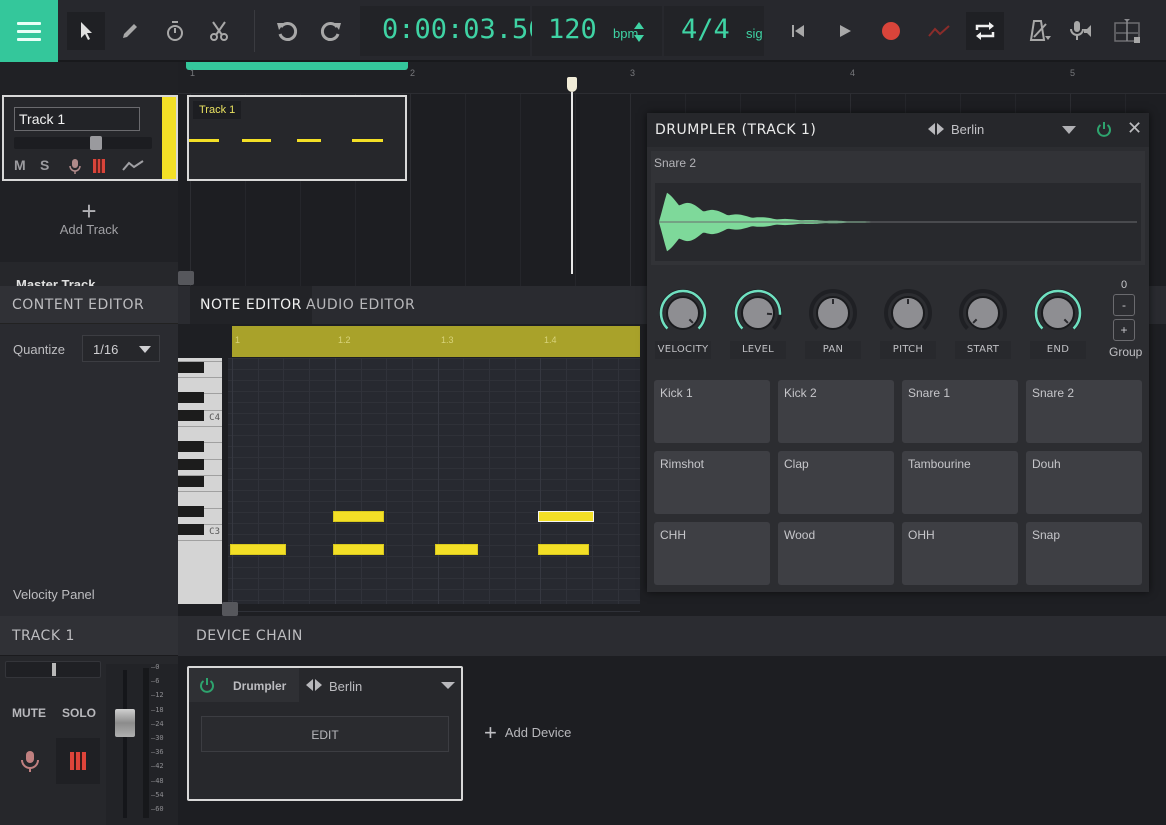  I want to click on pencil-tool-button, so click(130, 31).